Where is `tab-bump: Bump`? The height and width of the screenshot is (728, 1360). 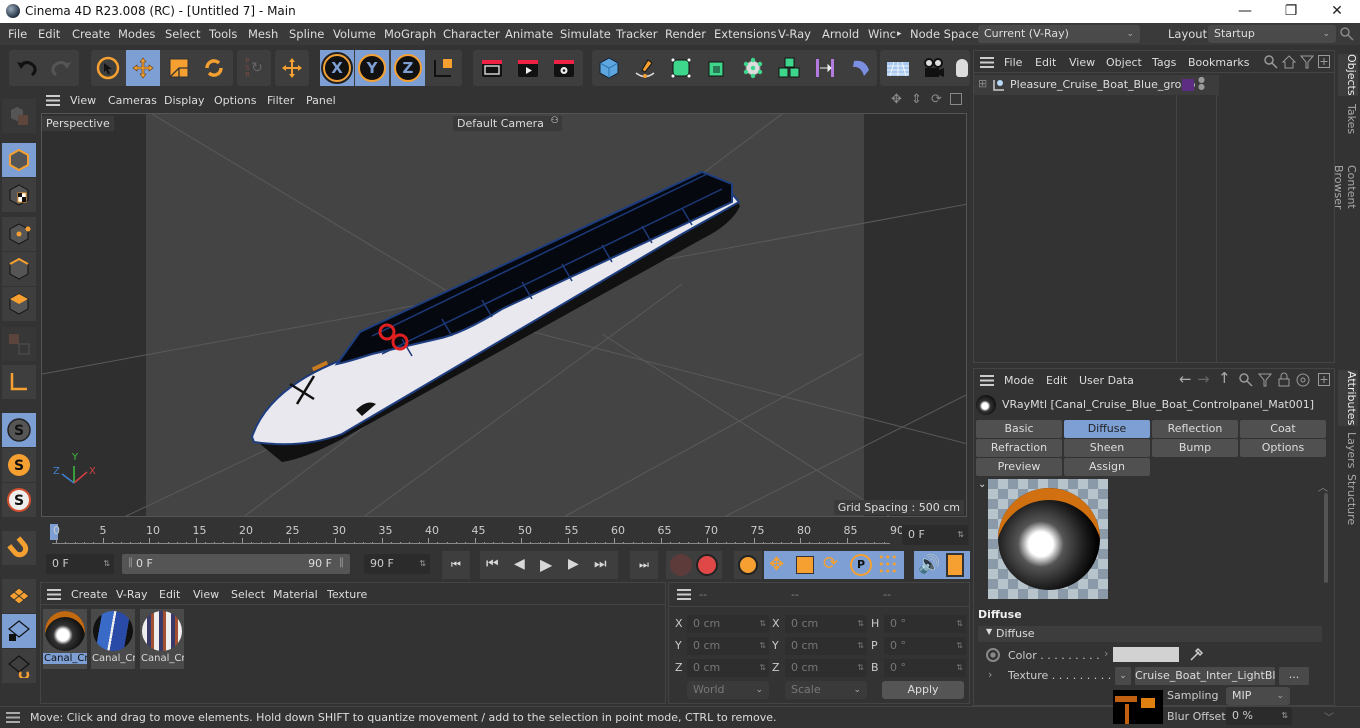 tab-bump: Bump is located at coordinates (1195, 448).